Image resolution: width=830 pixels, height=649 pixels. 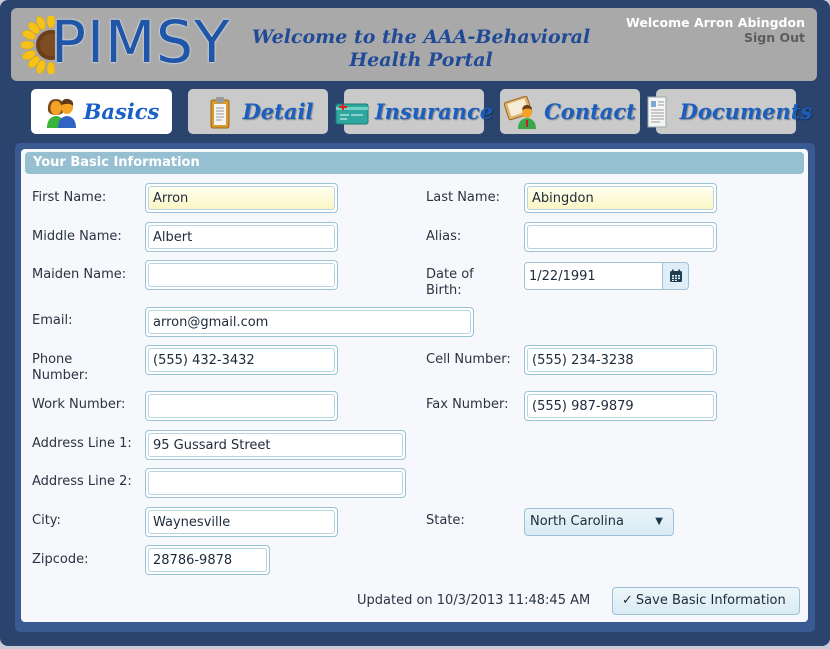 I want to click on fax-number-field, so click(x=620, y=406).